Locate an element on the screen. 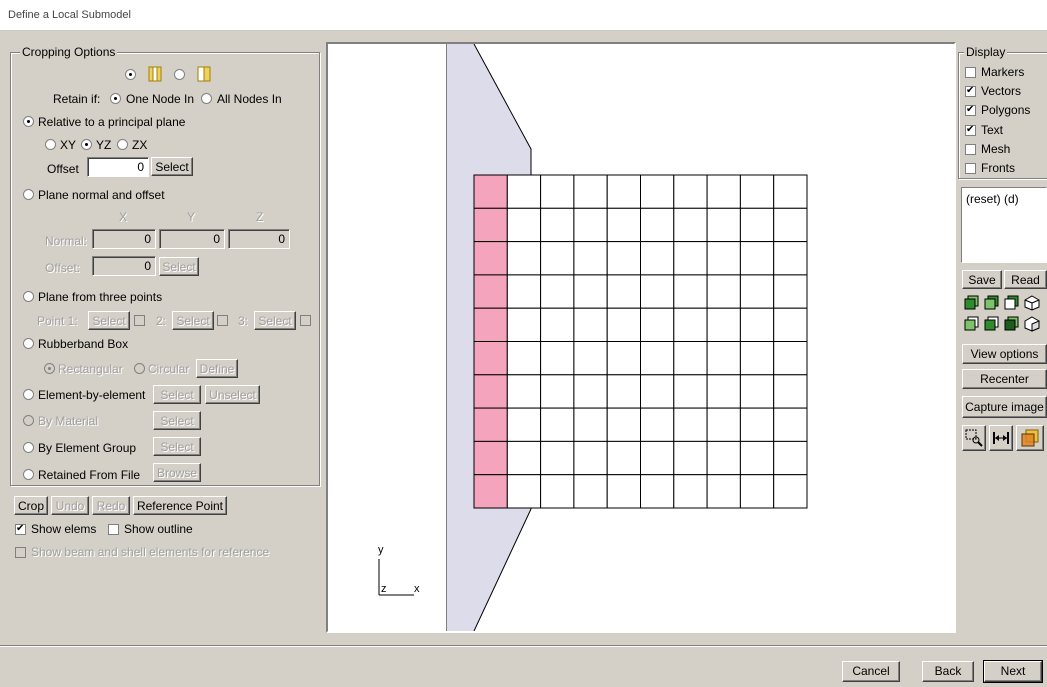 This screenshot has width=1047, height=687. fronts-check is located at coordinates (970, 168).